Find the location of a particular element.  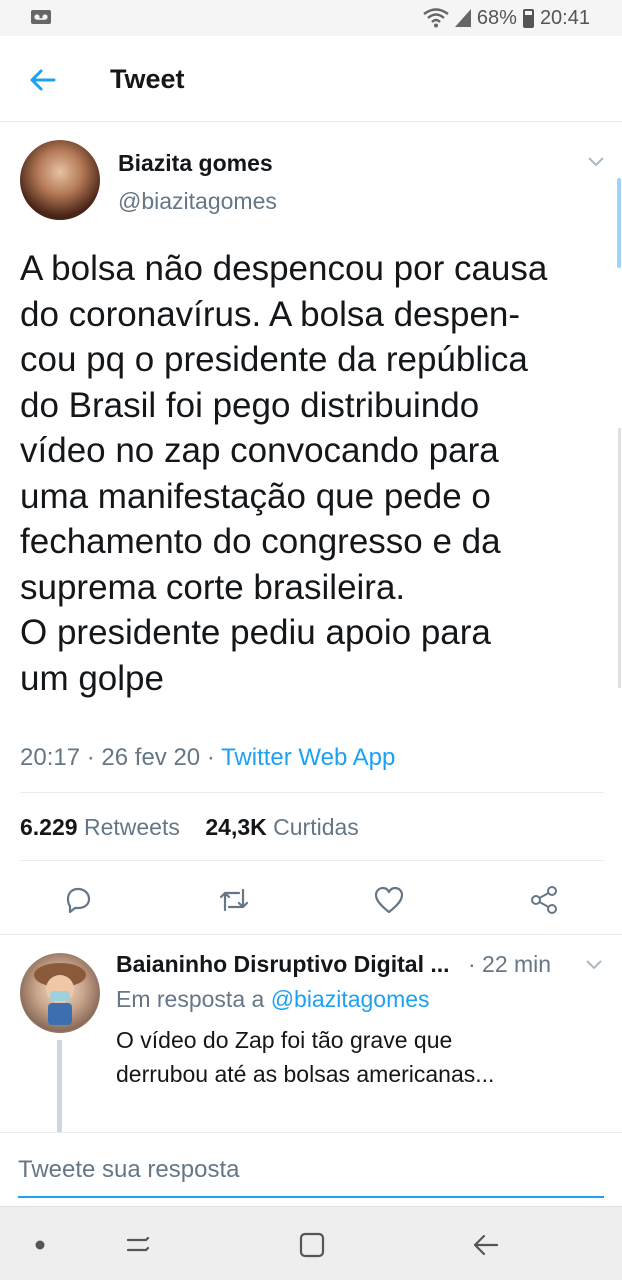

reply-author-avatar is located at coordinates (60, 993).